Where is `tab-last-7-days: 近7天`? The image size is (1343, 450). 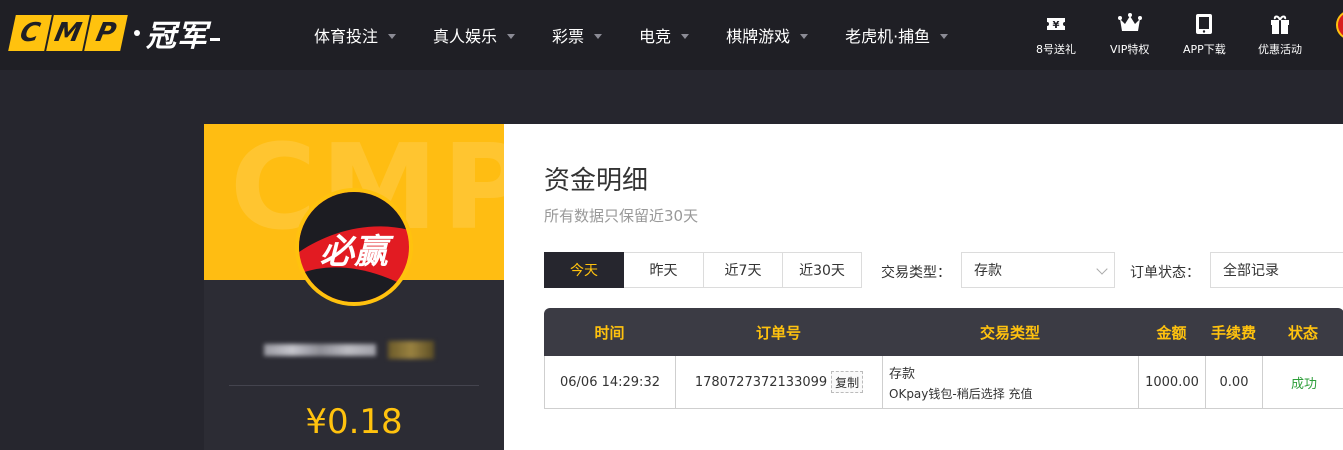
tab-last-7-days: 近7天 is located at coordinates (743, 270).